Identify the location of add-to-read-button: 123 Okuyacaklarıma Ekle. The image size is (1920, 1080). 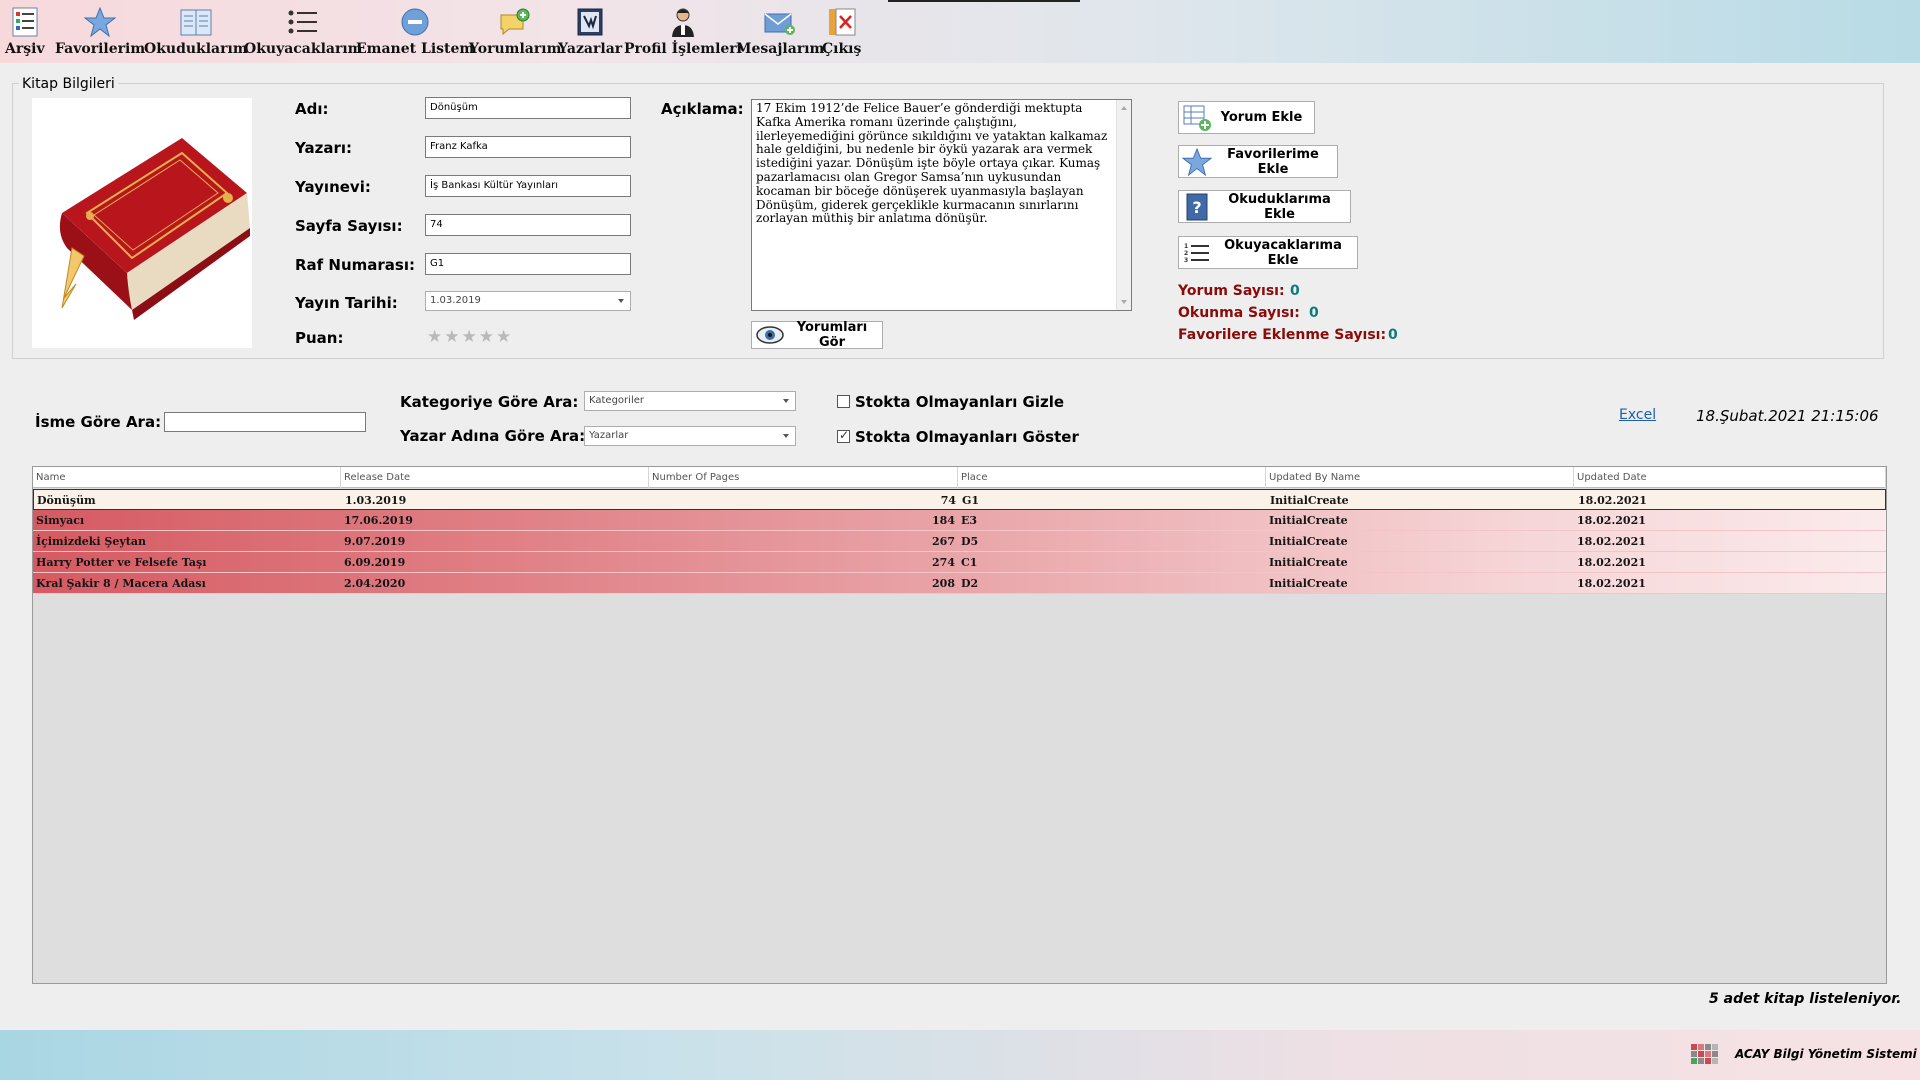
(1268, 252).